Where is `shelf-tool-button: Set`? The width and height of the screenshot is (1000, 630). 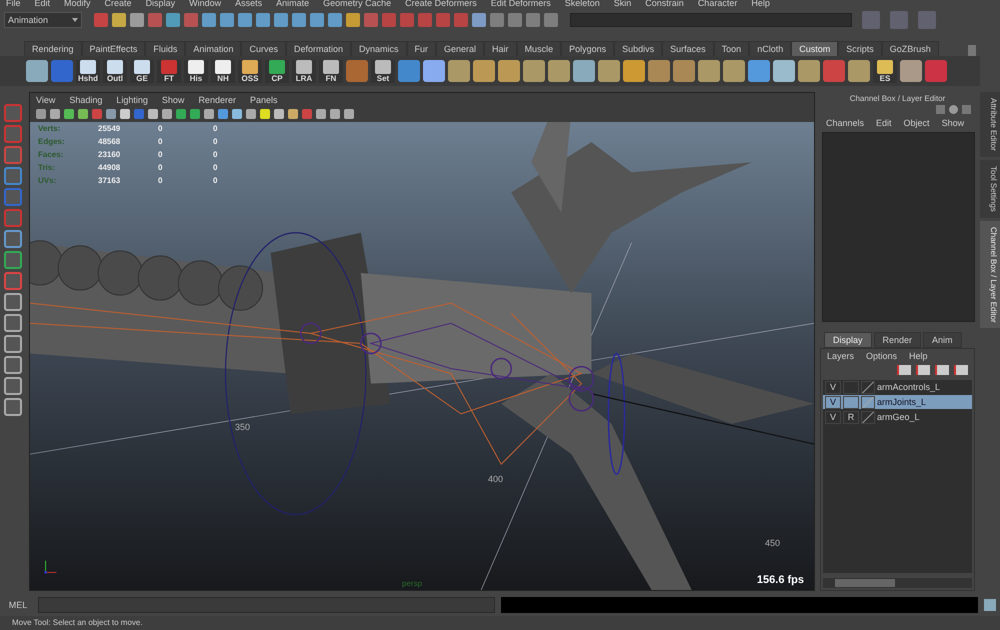
shelf-tool-button: Set is located at coordinates (383, 71).